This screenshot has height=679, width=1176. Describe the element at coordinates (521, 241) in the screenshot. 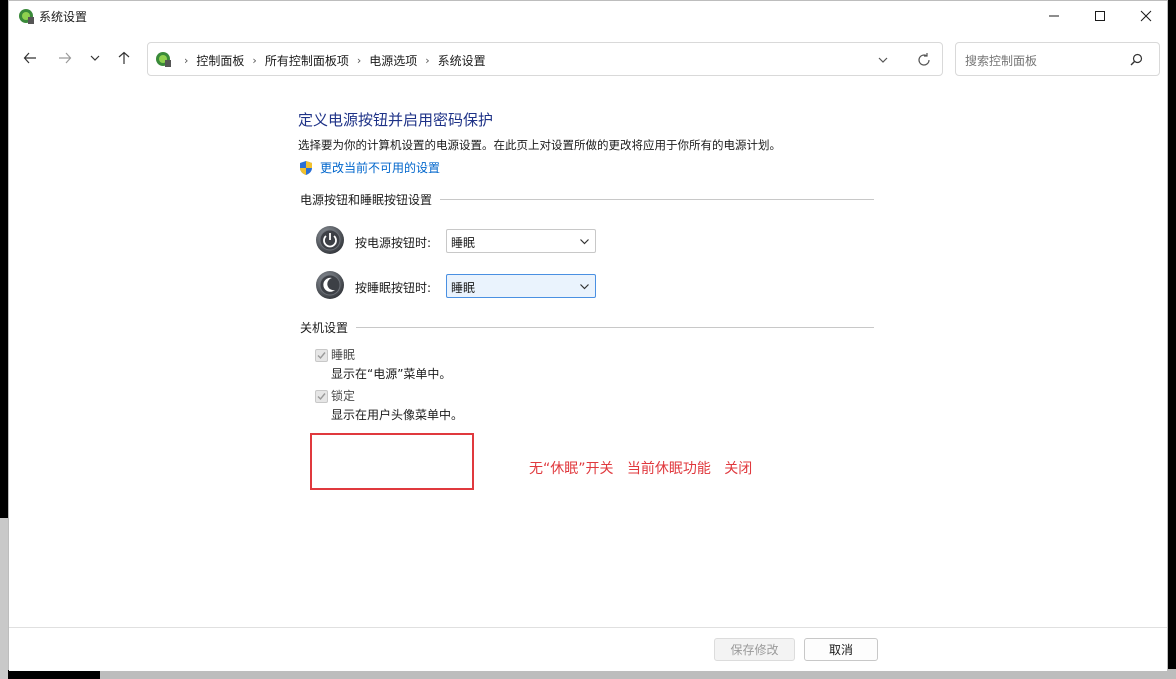

I see `power-button-action-select: 睡眠` at that location.